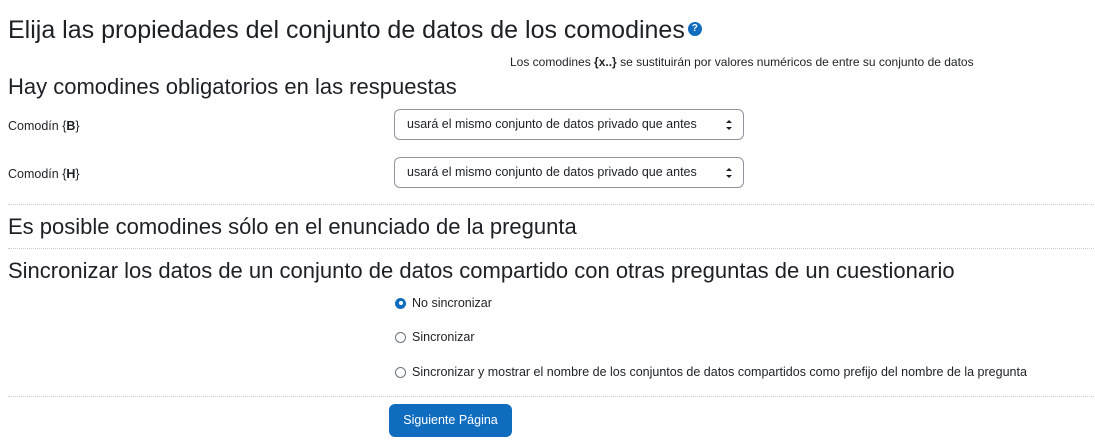 The image size is (1095, 447). Describe the element at coordinates (400, 303) in the screenshot. I see `radio-button-checked` at that location.